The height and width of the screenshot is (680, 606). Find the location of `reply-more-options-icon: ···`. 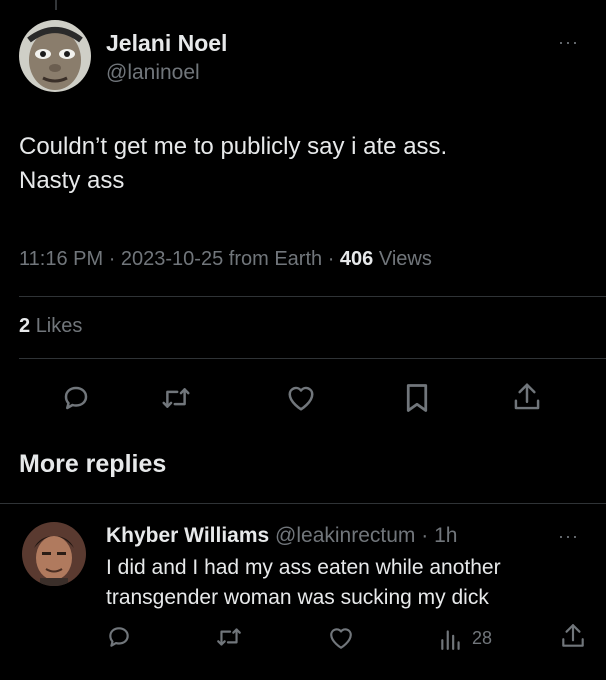

reply-more-options-icon: ··· is located at coordinates (568, 536).